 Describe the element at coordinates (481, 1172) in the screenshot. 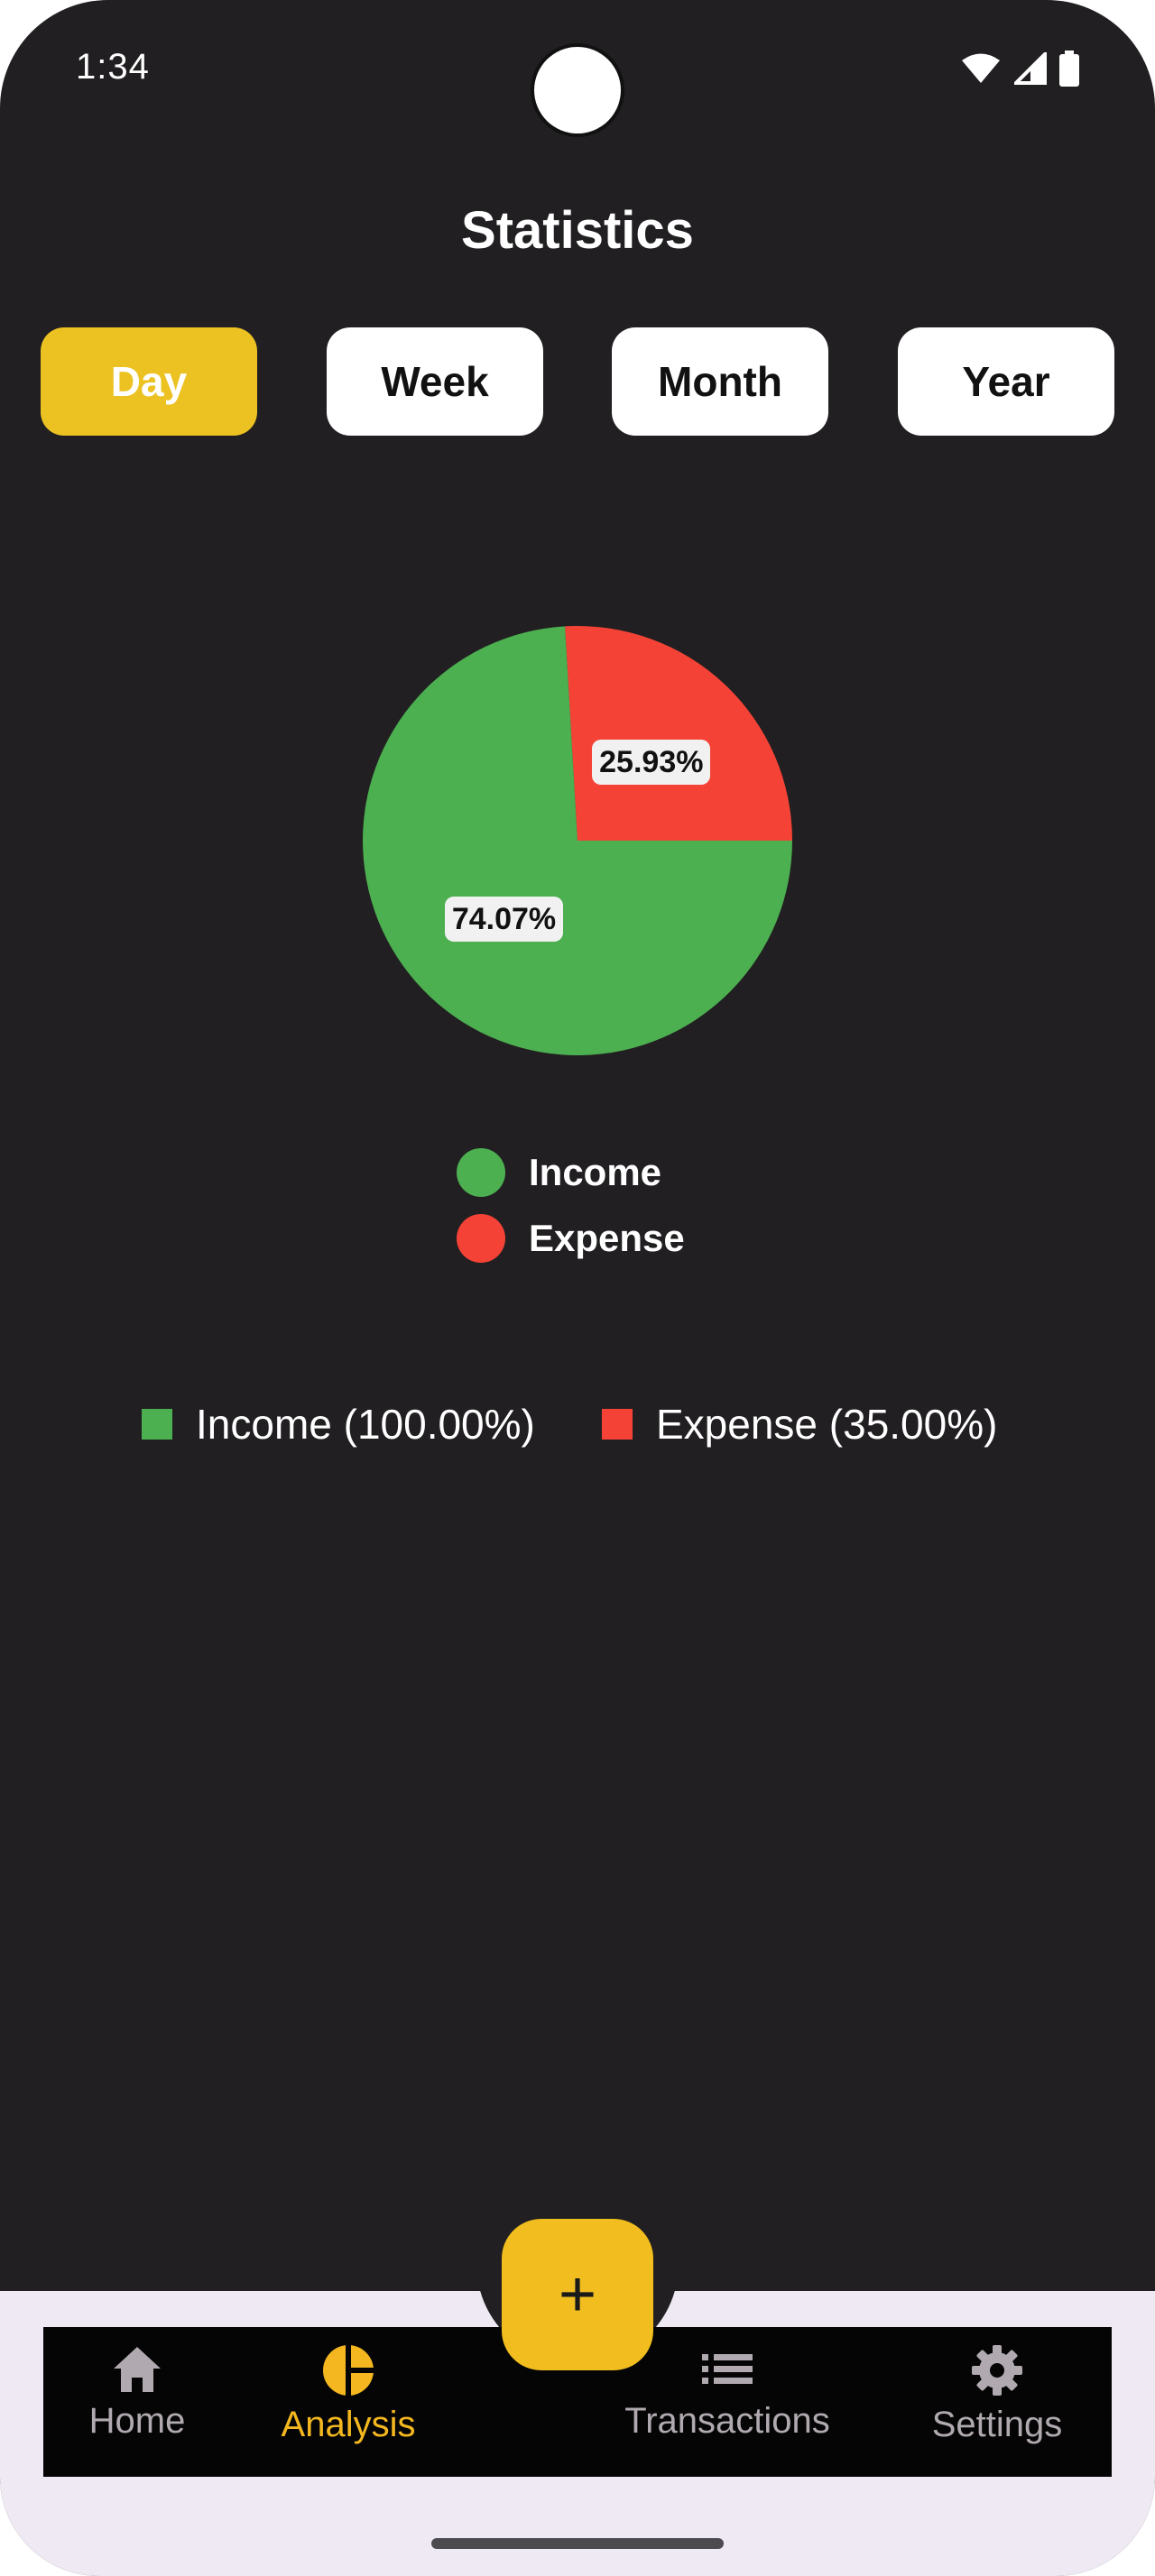

I see `legend-dot-income` at that location.